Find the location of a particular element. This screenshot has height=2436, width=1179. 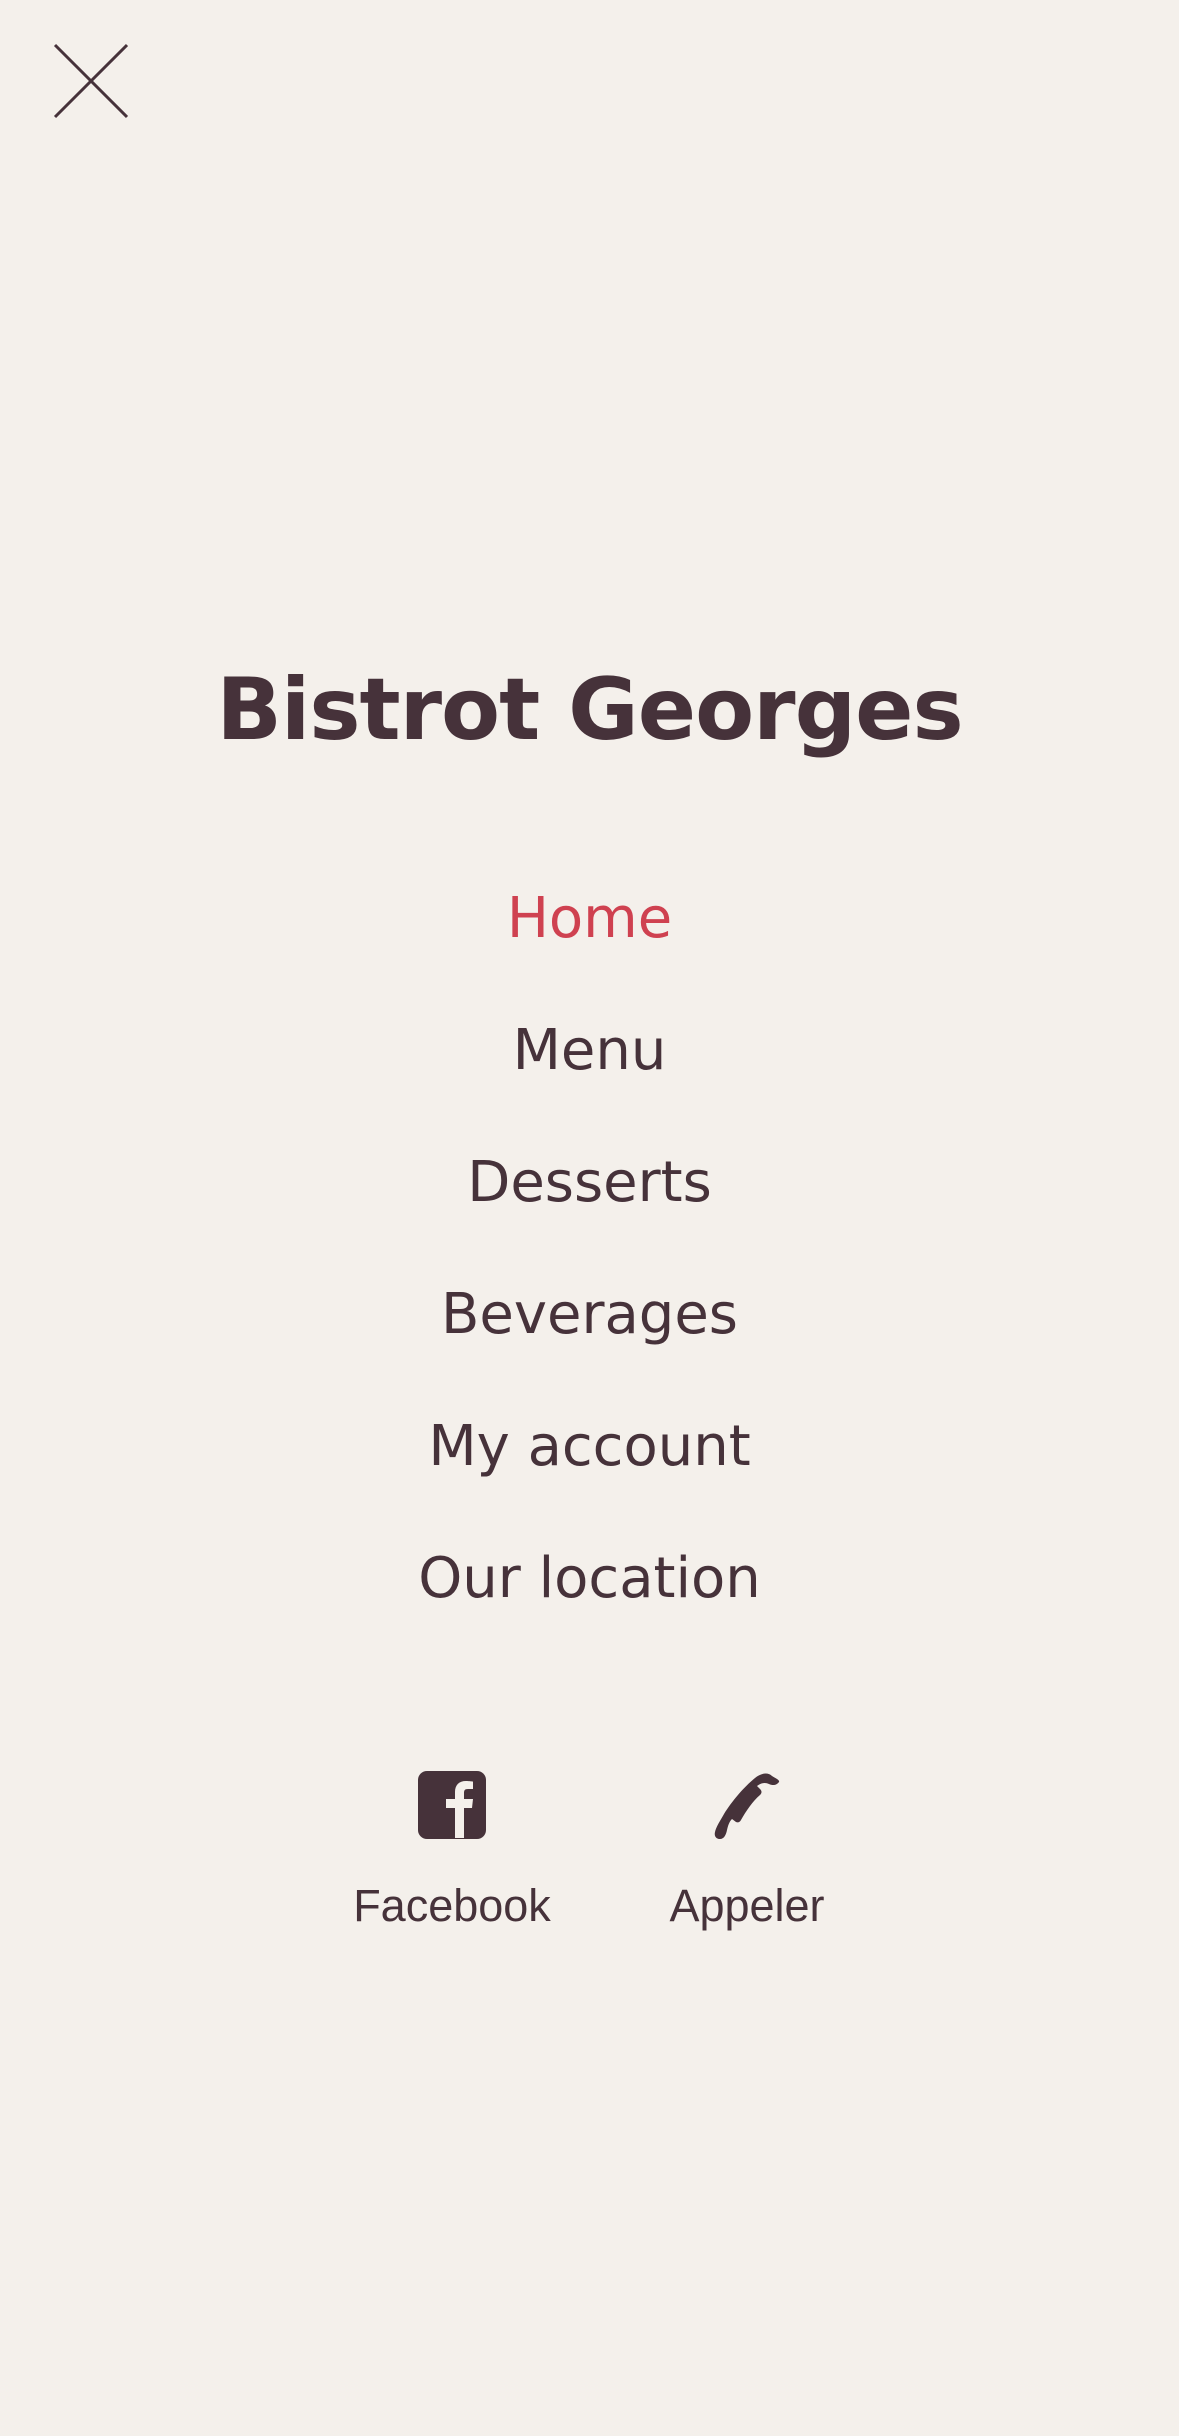

nav-link-menu: Menu is located at coordinates (590, 1051).